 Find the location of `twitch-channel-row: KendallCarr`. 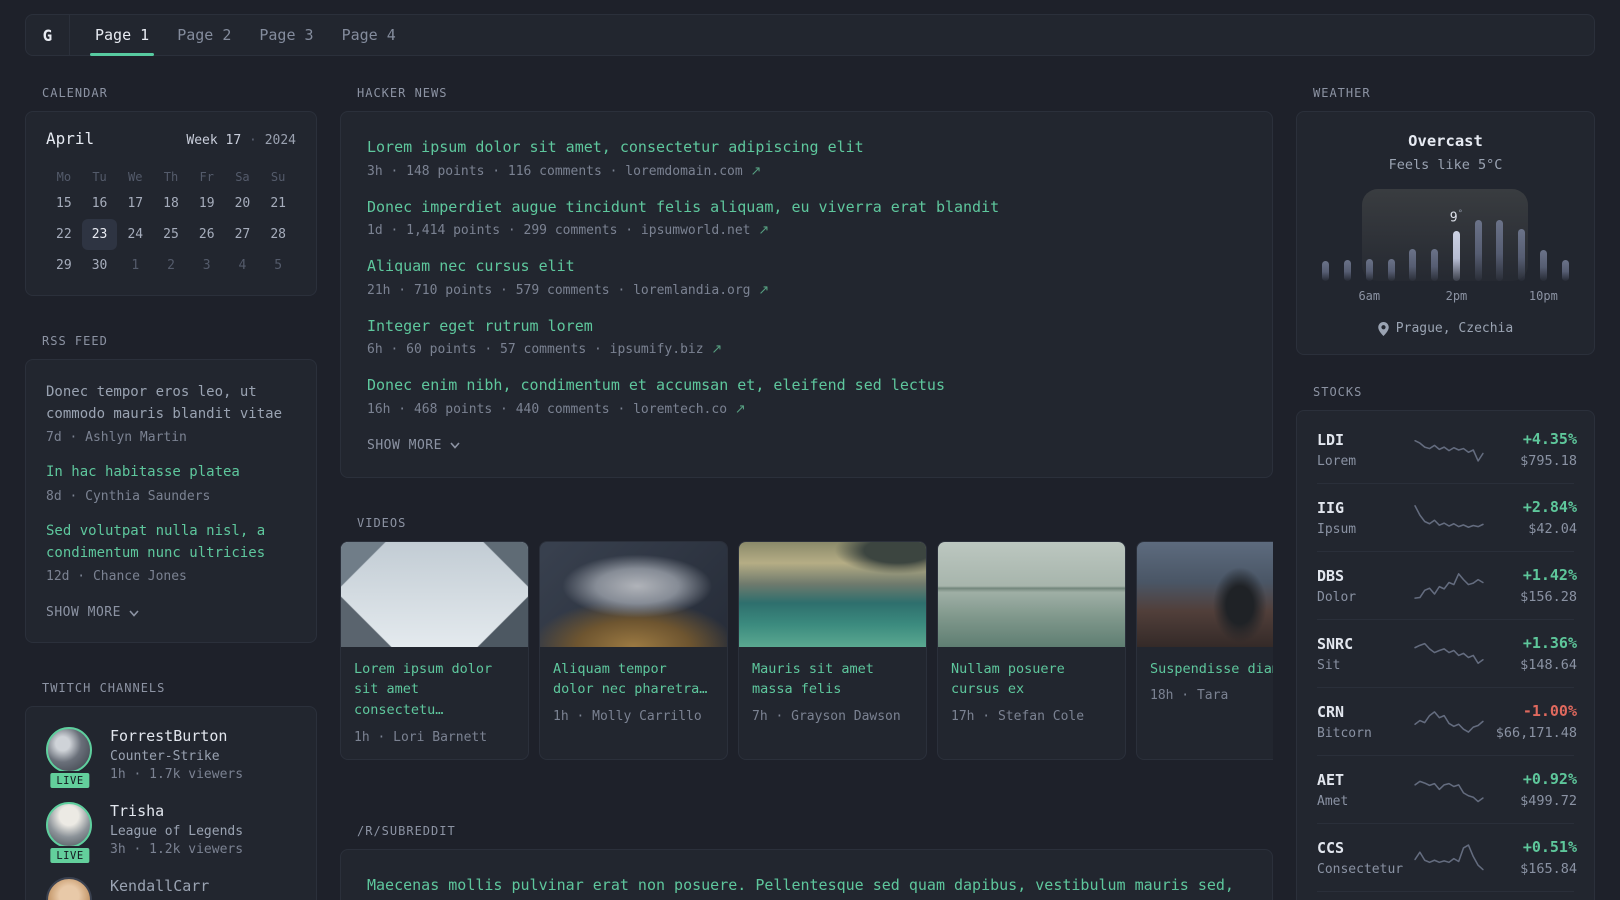

twitch-channel-row: KendallCarr is located at coordinates (171, 888).